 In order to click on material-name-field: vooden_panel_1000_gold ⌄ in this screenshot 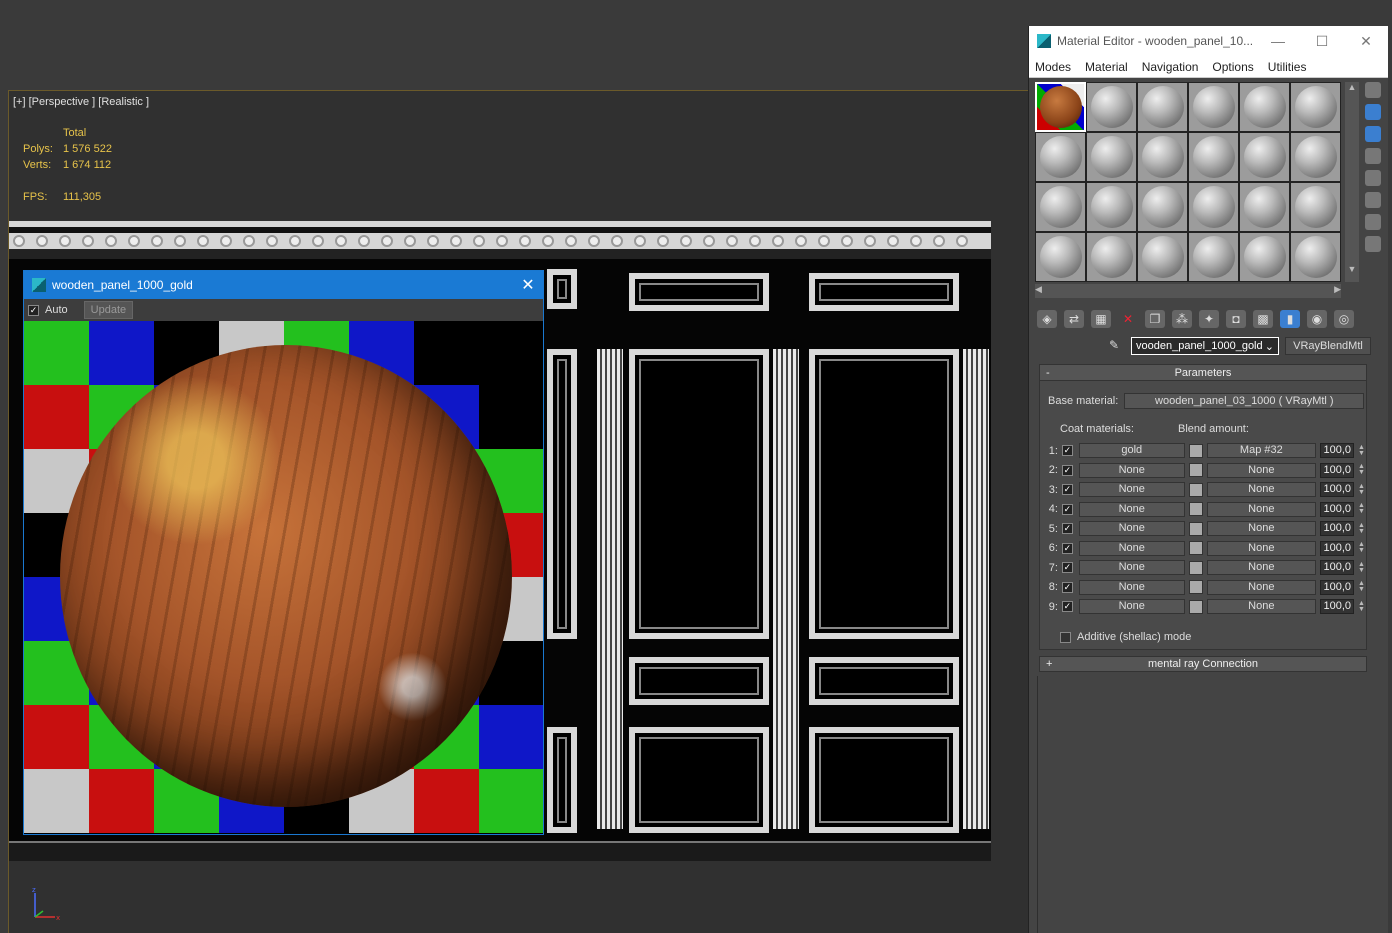, I will do `click(1205, 346)`.